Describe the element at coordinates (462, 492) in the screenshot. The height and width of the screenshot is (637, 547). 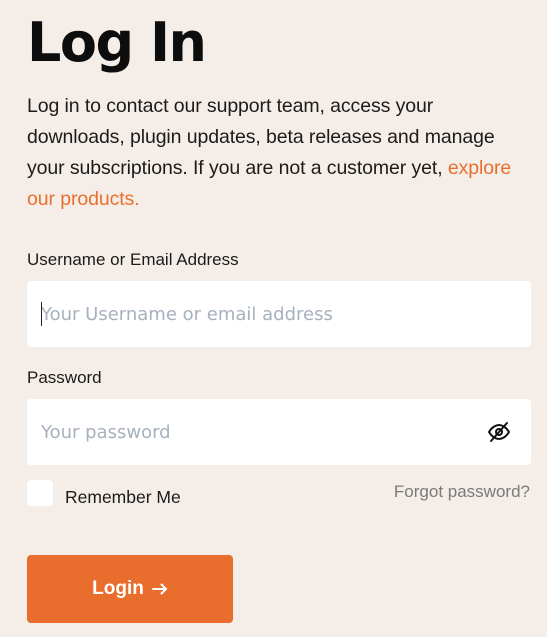
I see `forgot-password-link: Forgot password?` at that location.